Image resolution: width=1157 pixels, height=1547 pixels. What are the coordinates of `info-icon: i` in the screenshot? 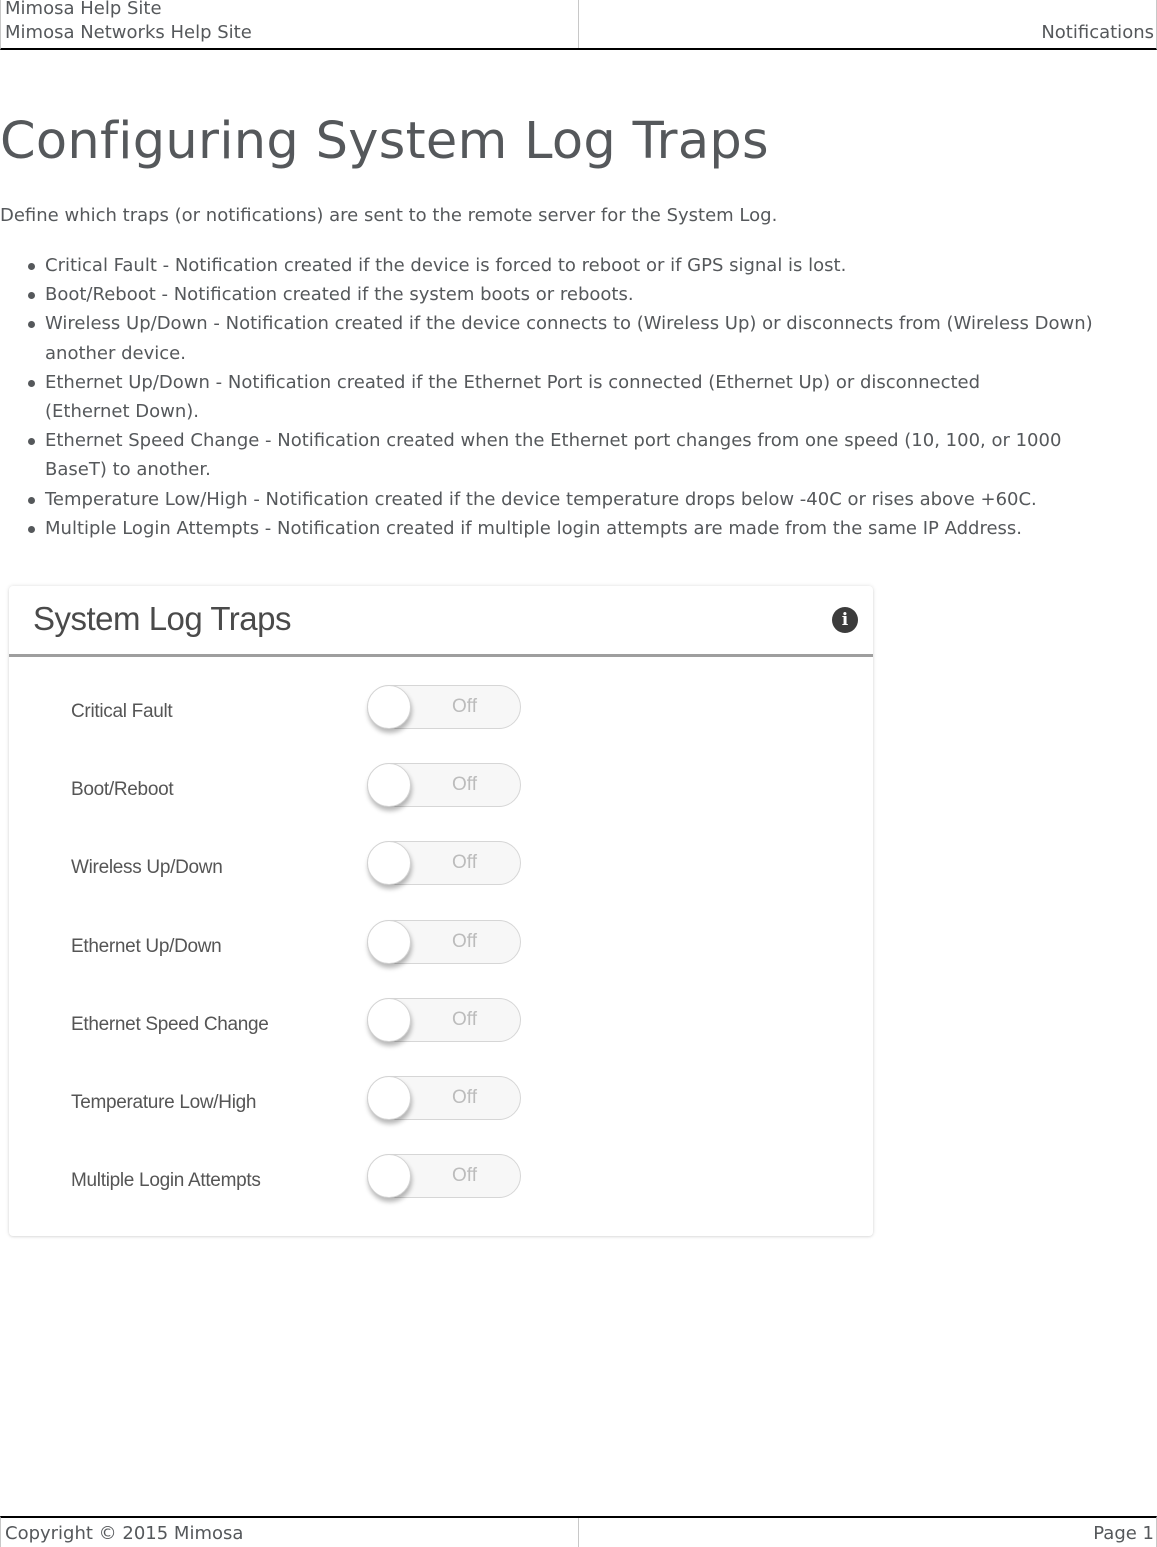 It's located at (845, 620).